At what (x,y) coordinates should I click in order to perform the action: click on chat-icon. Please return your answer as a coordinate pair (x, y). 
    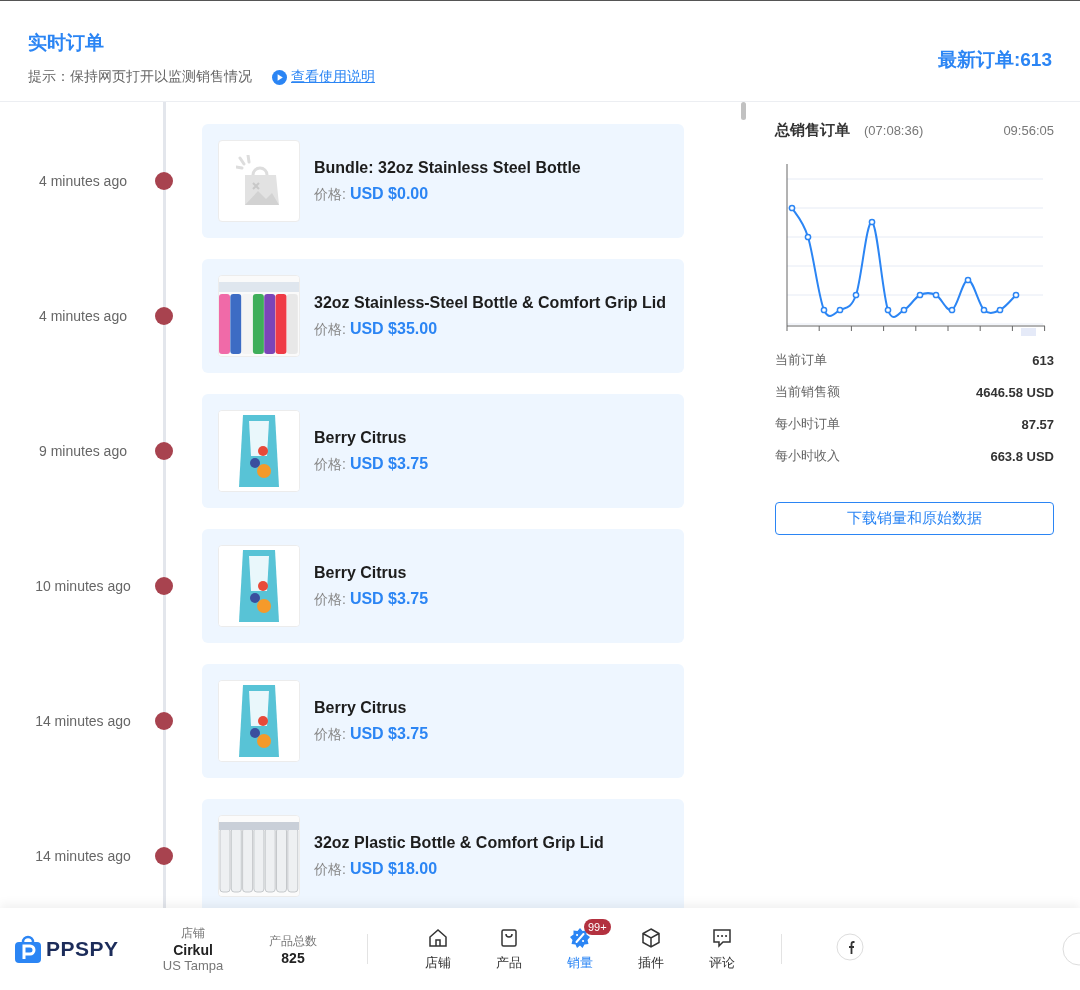
    Looking at the image, I should click on (721, 937).